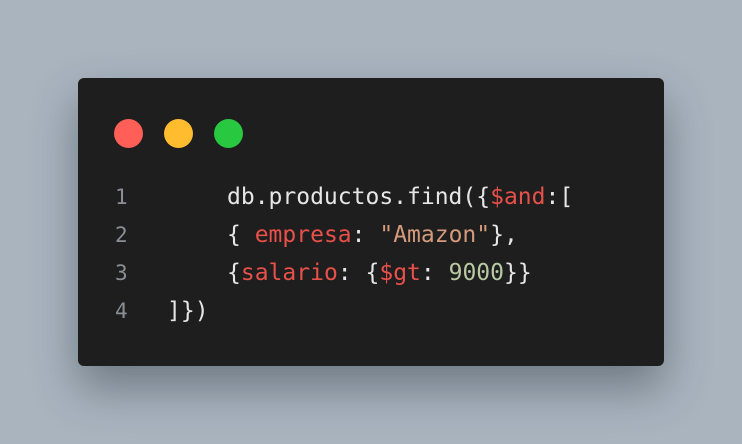 Image resolution: width=742 pixels, height=444 pixels. Describe the element at coordinates (435, 235) in the screenshot. I see `code-token: "Amazon"` at that location.